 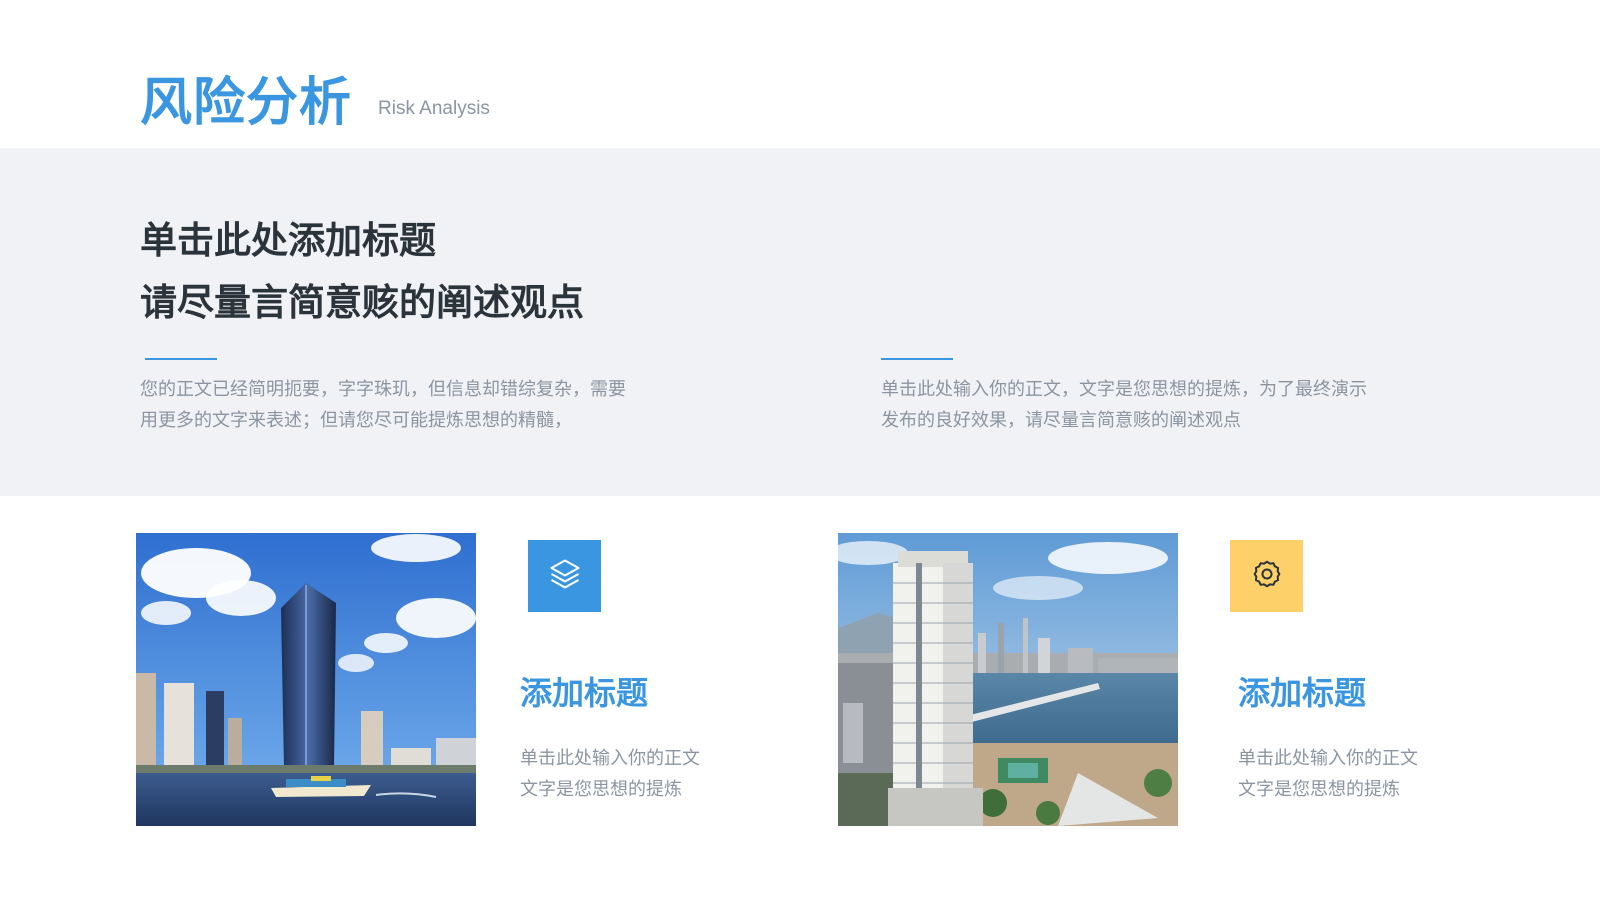 I want to click on card-1-text: 单击此处输入你的正文 文字是您思想的提炼, so click(x=610, y=774).